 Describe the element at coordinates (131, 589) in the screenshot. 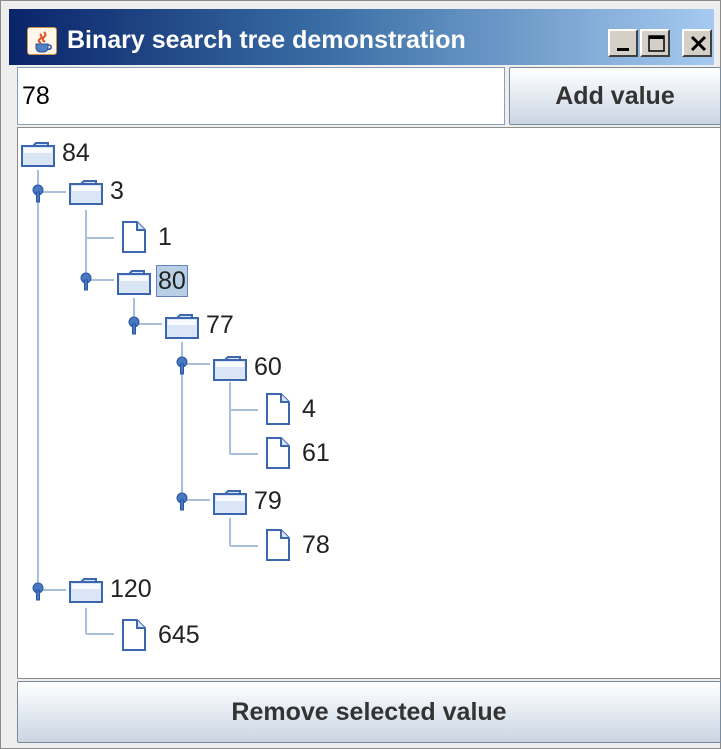

I see `tree-node-label: 120` at that location.